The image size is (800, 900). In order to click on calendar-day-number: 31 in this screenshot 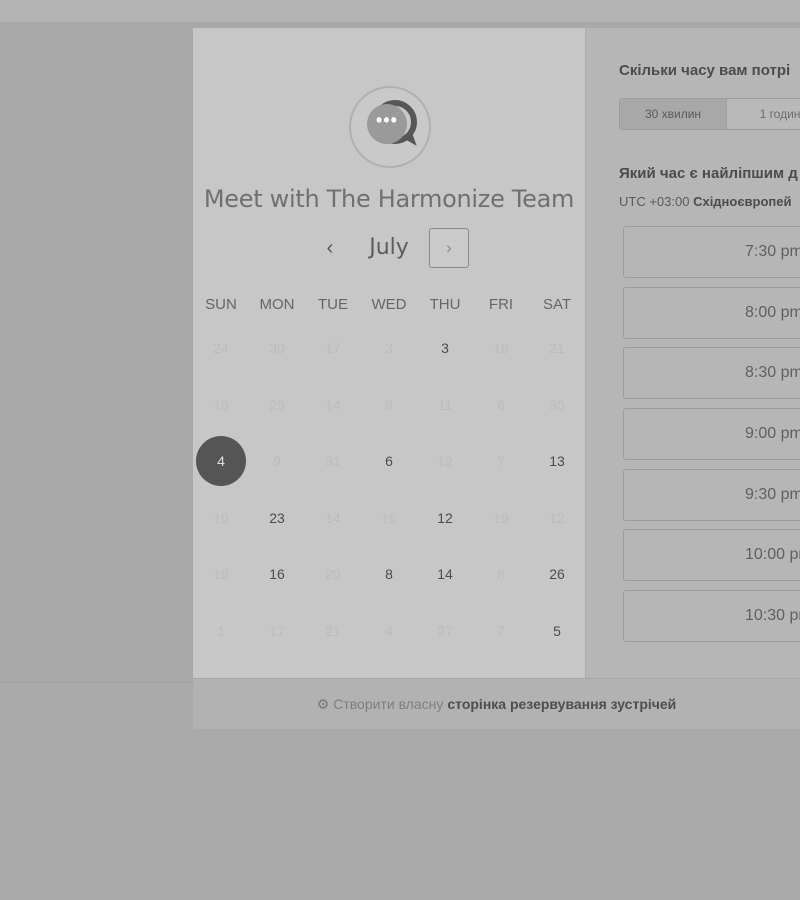, I will do `click(333, 461)`.